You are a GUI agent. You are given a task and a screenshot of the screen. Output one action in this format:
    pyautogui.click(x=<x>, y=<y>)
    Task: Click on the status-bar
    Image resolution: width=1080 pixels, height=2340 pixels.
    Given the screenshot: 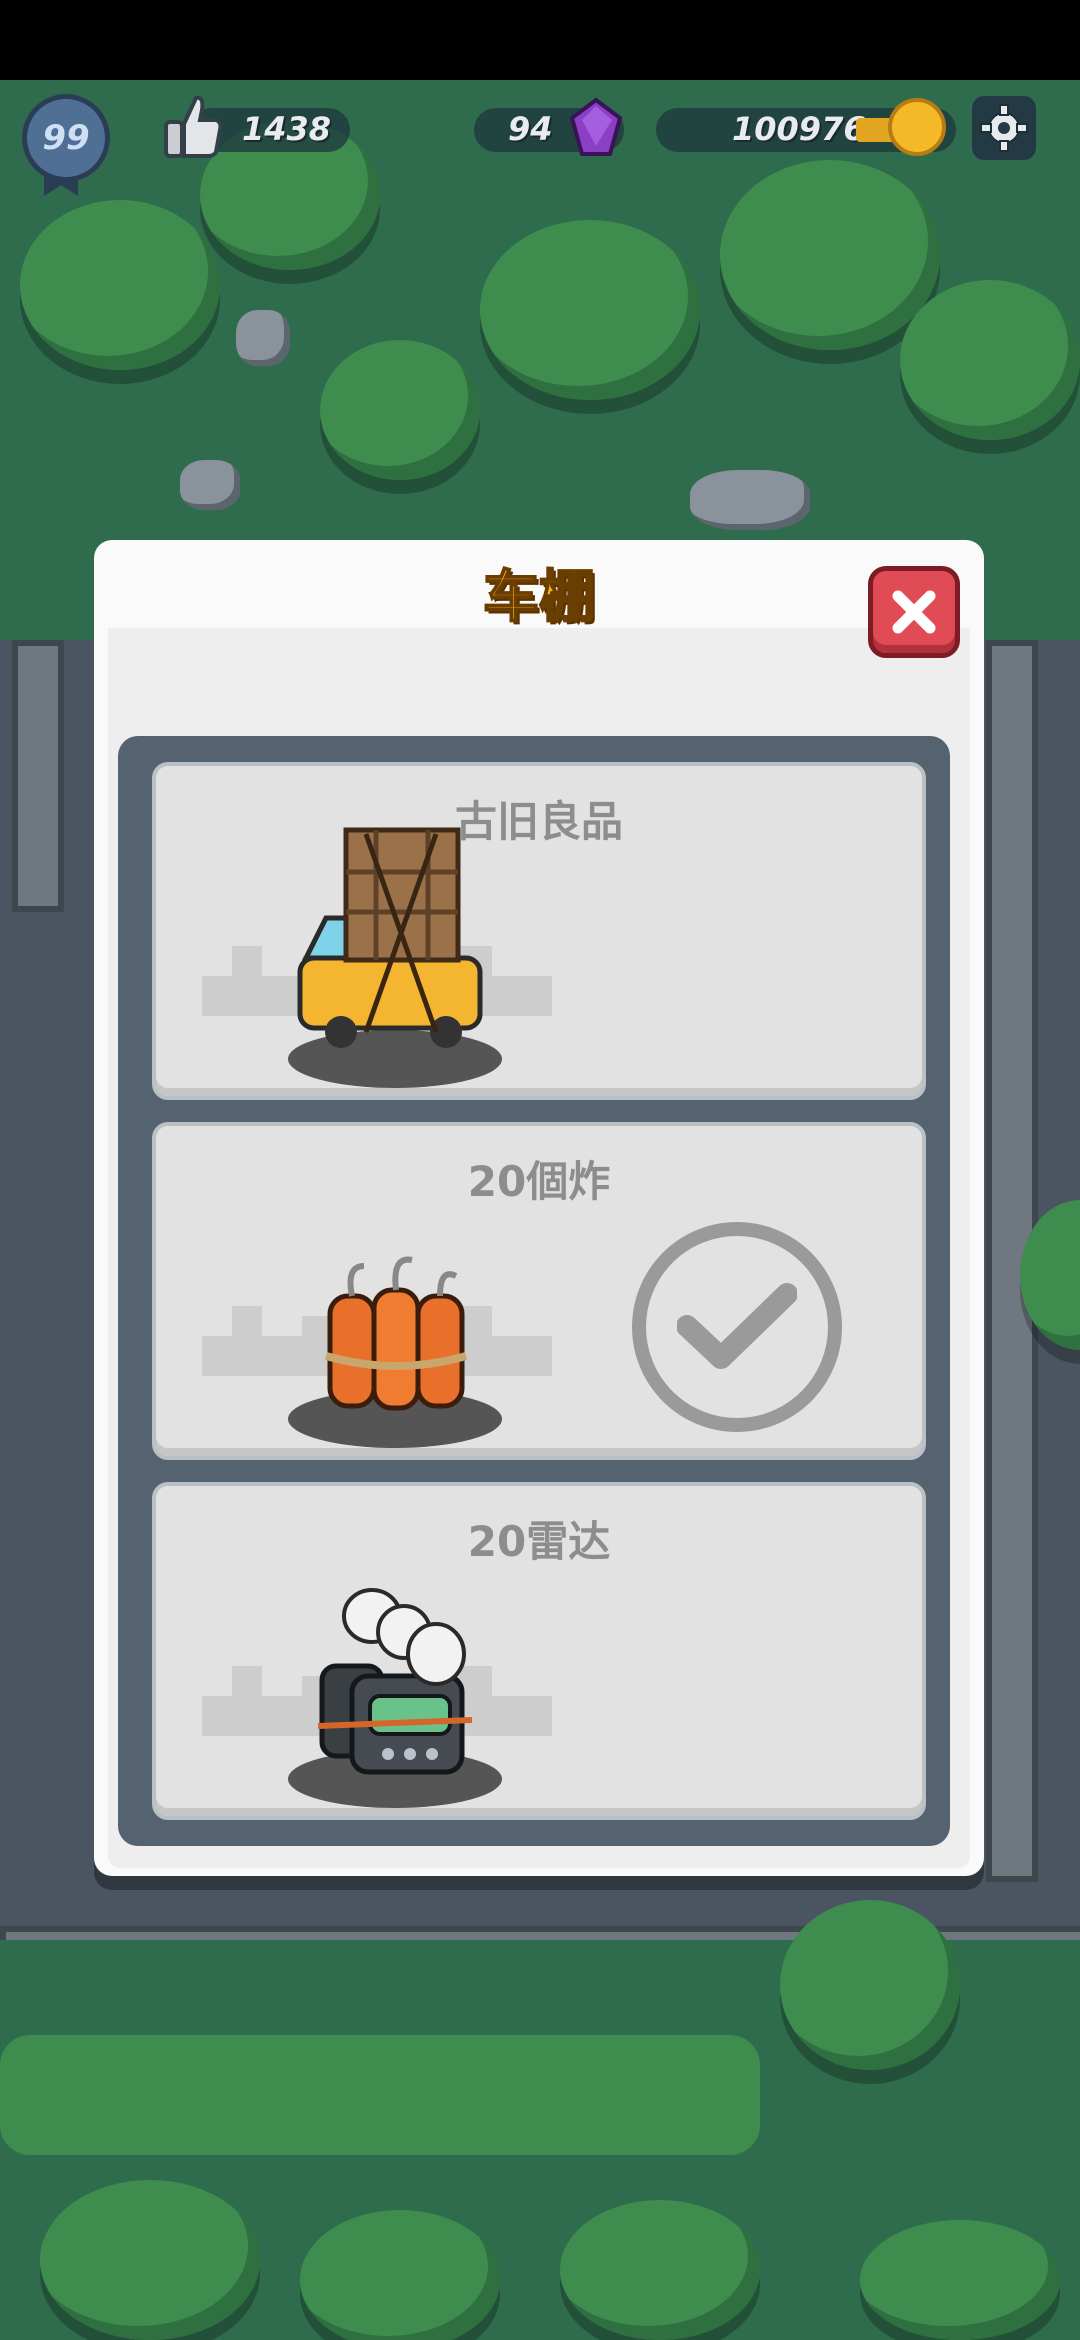 What is the action you would take?
    pyautogui.click(x=540, y=40)
    